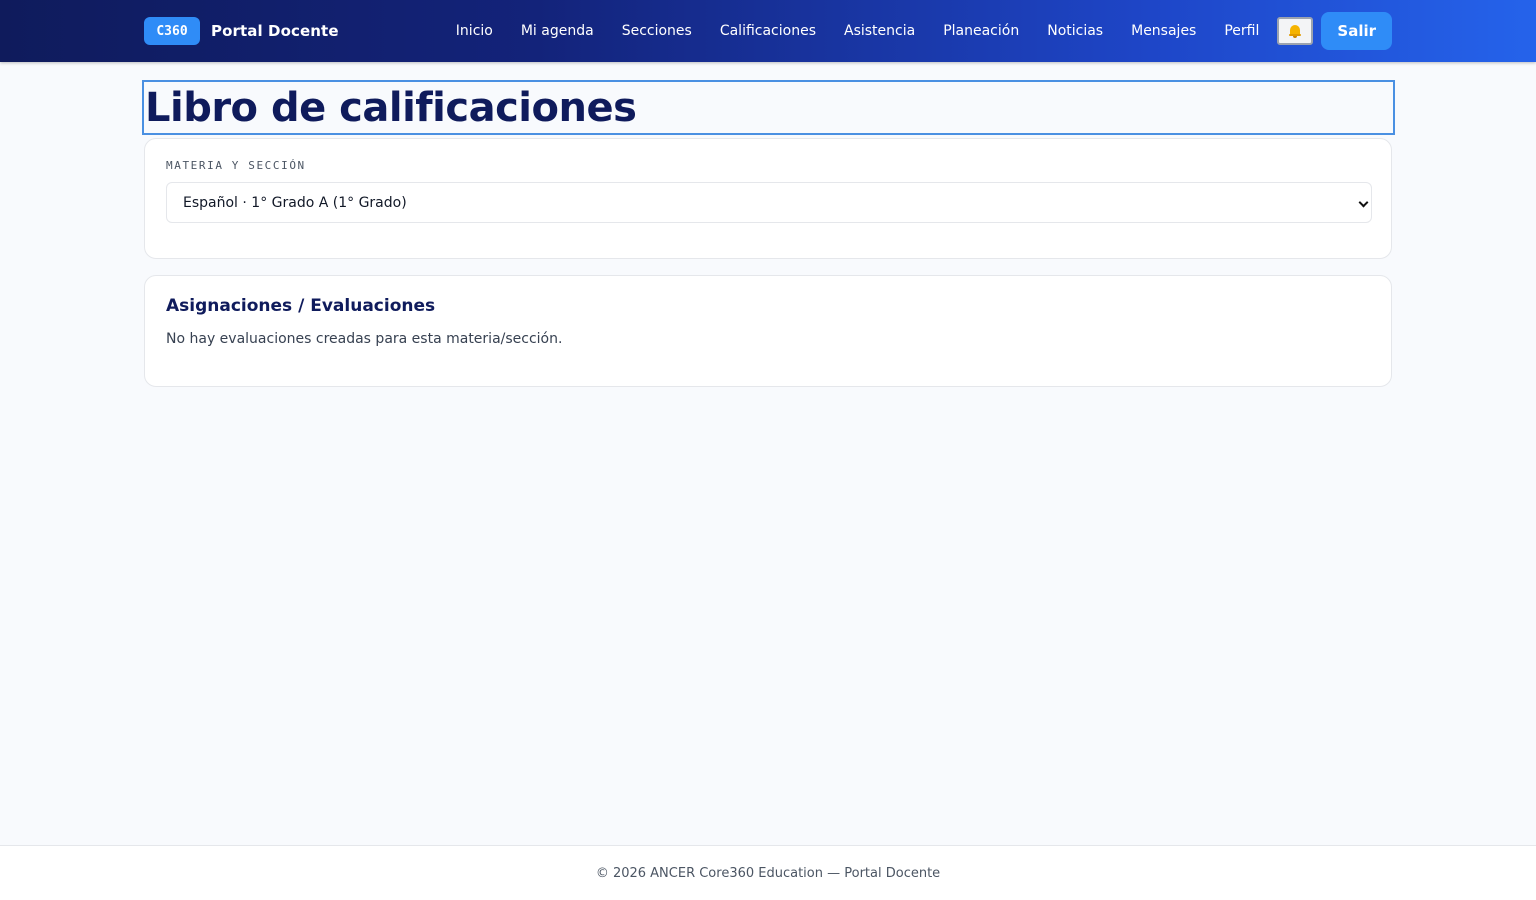  Describe the element at coordinates (879, 31) in the screenshot. I see `nav-item-asistencia: Asistencia` at that location.